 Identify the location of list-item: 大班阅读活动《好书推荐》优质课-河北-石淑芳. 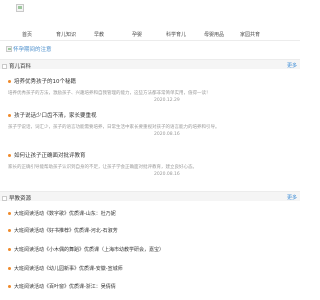
(63, 230).